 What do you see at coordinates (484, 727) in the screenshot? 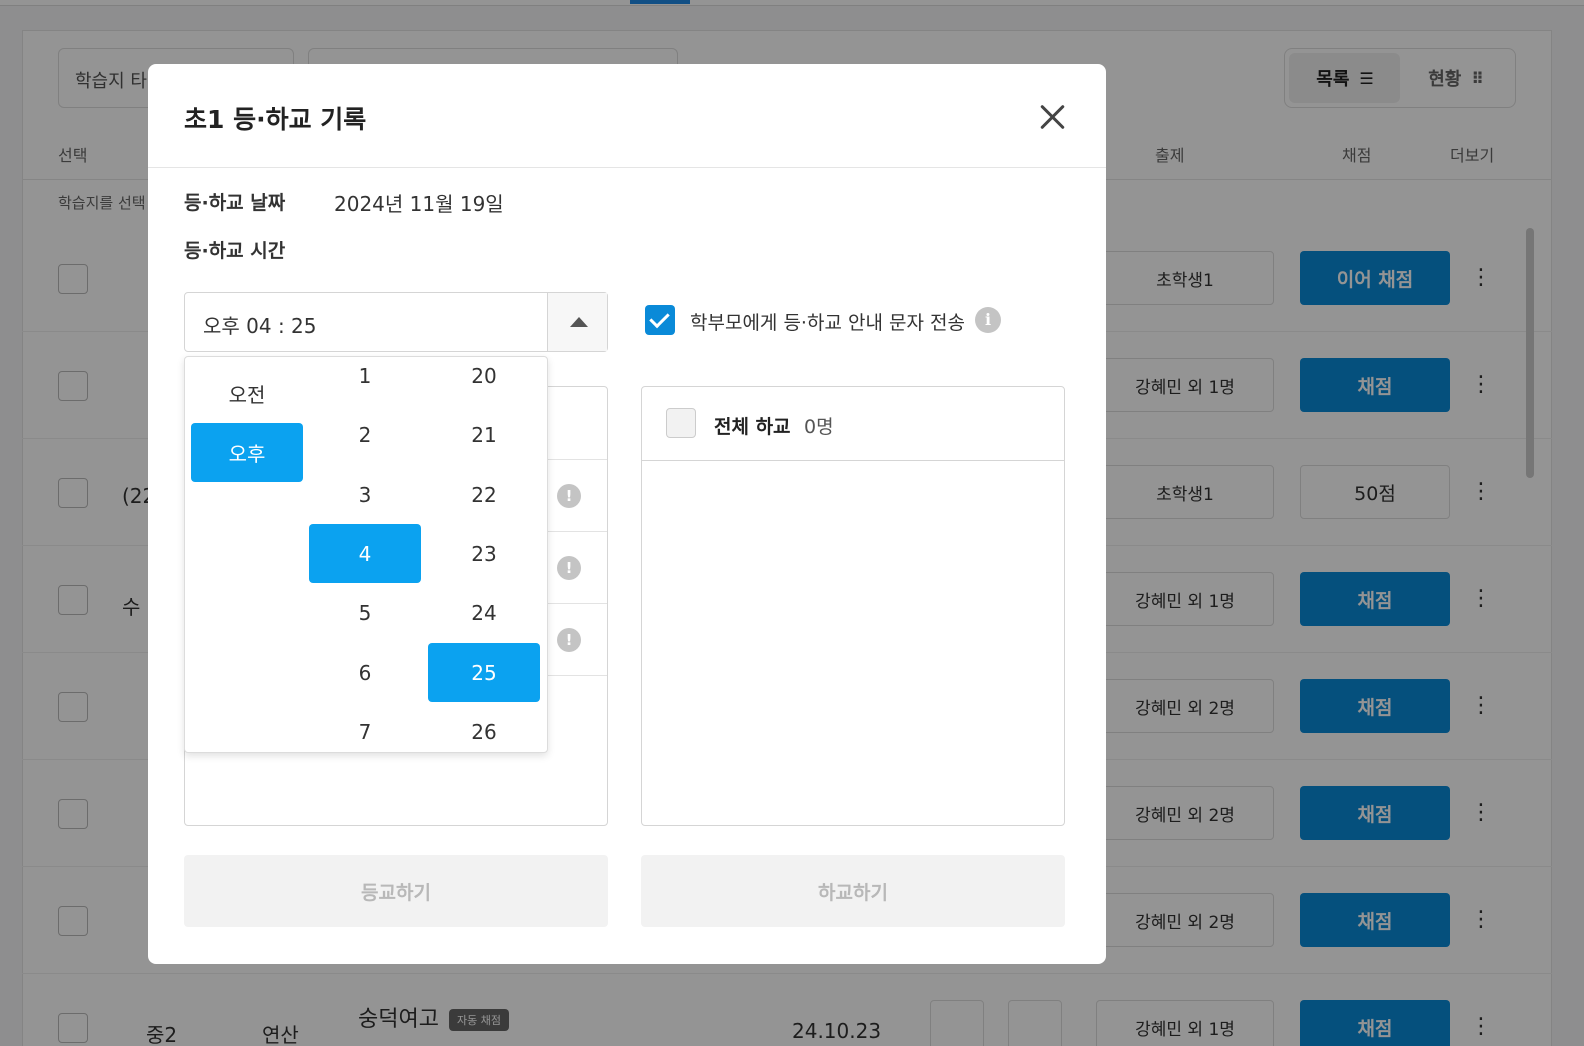
I see `minute-option: 26` at bounding box center [484, 727].